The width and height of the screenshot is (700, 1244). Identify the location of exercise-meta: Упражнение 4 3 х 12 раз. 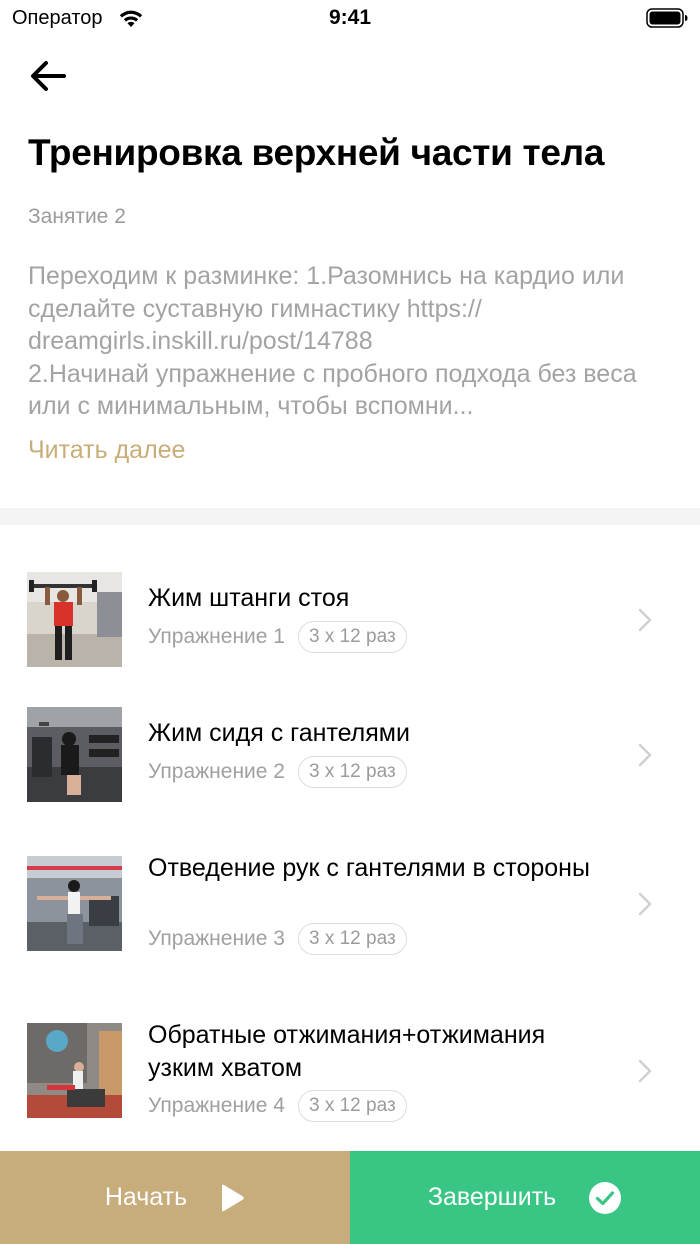
(277, 1106).